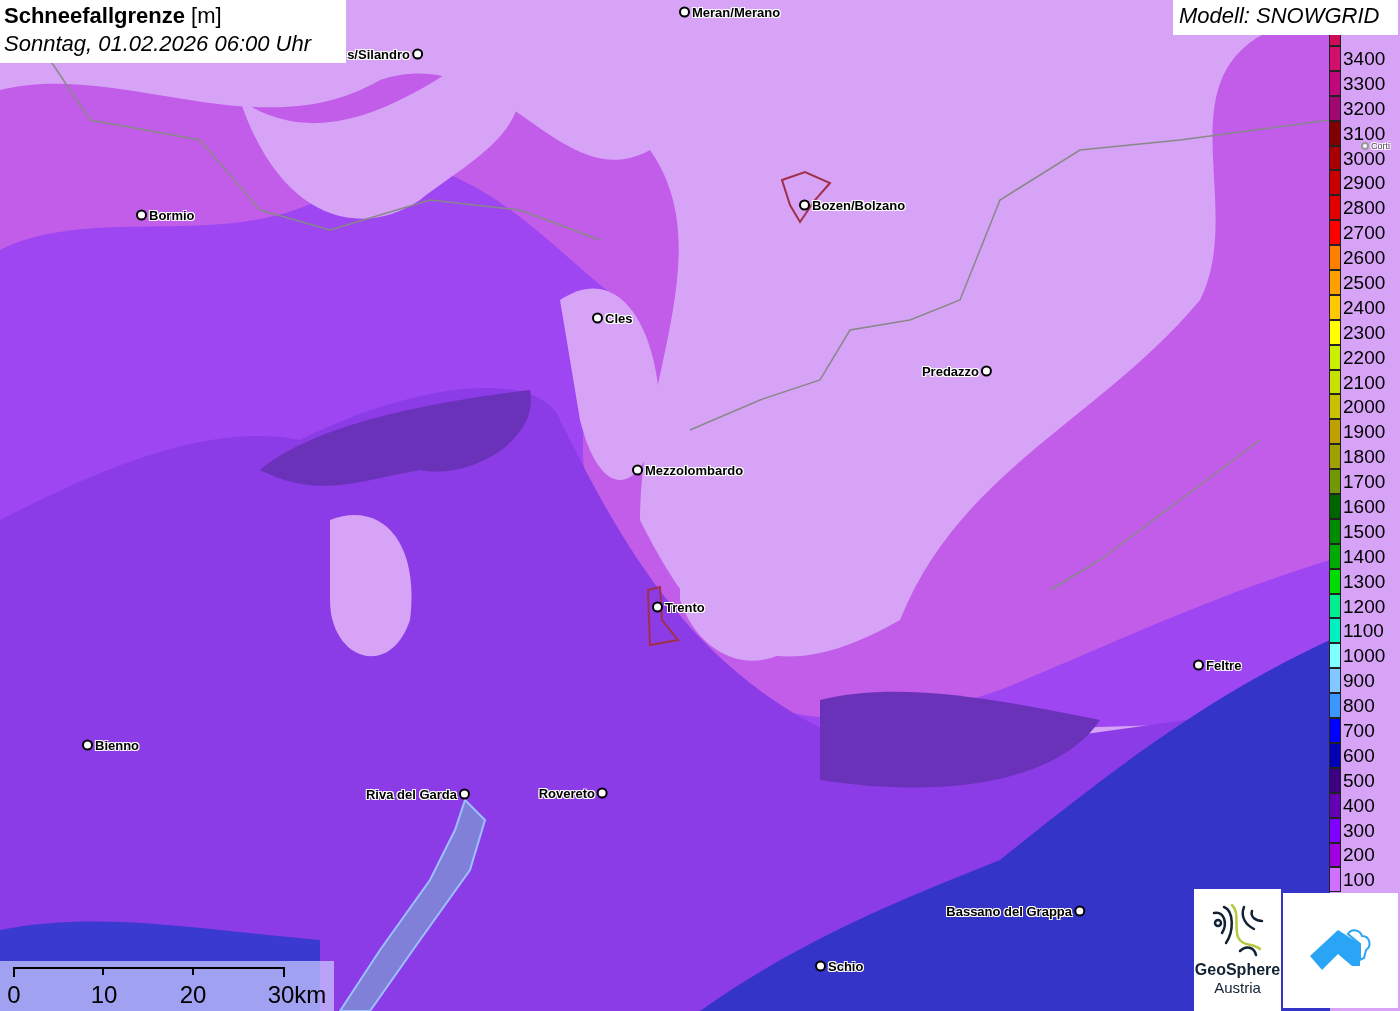 Image resolution: width=1400 pixels, height=1011 pixels. What do you see at coordinates (1364, 531) in the screenshot?
I see `legend-label: 1500` at bounding box center [1364, 531].